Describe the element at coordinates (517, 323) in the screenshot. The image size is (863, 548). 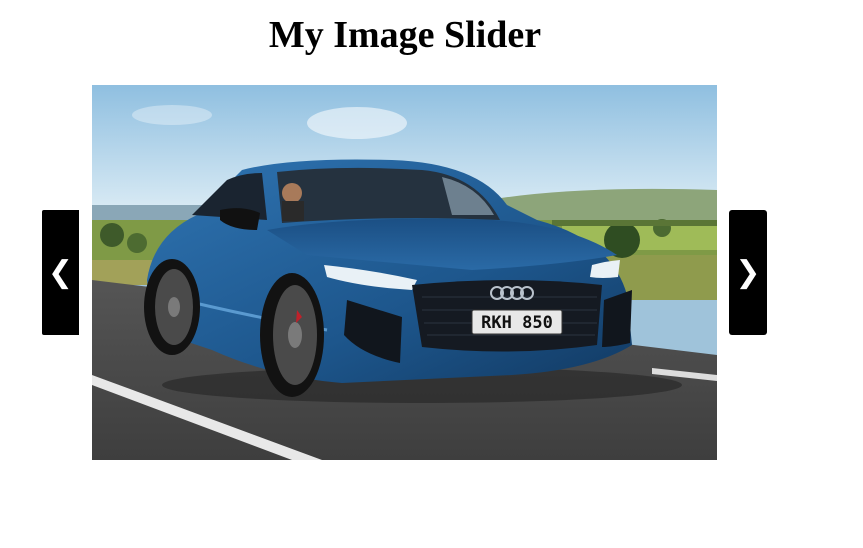
I see `license-plate-text: RKH 850` at that location.